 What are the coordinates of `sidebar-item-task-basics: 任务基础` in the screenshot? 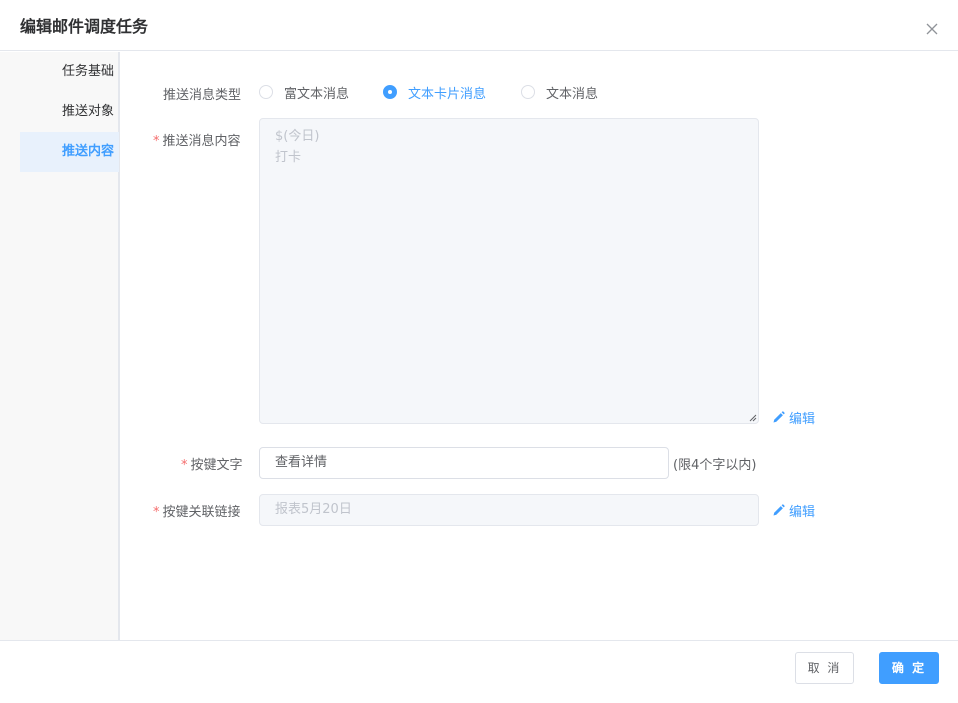 It's located at (69, 72).